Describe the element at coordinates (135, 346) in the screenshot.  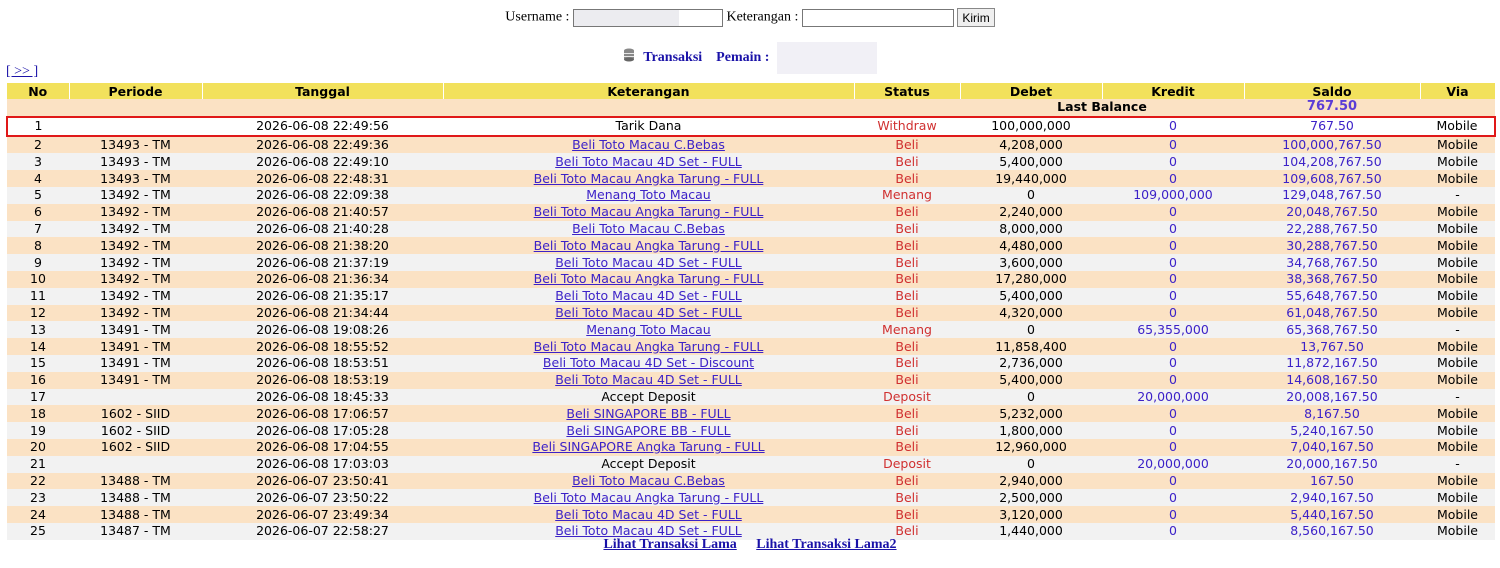
I see `row-periode: 13491 - TM` at that location.